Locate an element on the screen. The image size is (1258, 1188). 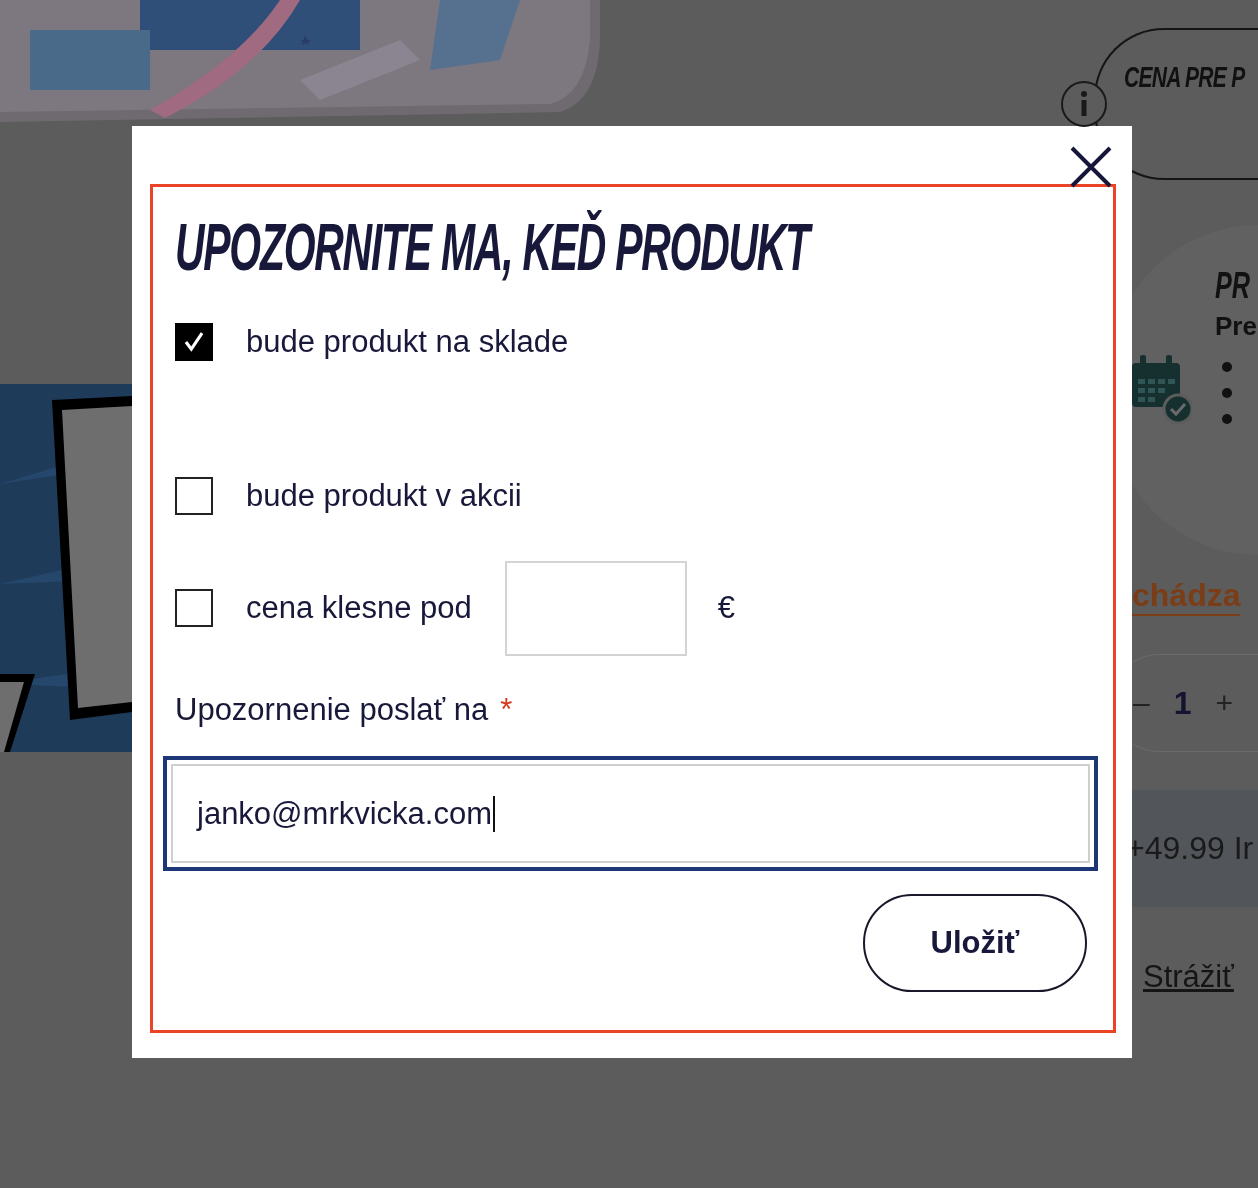
email-field: janko@mrkvicka.com is located at coordinates (630, 814).